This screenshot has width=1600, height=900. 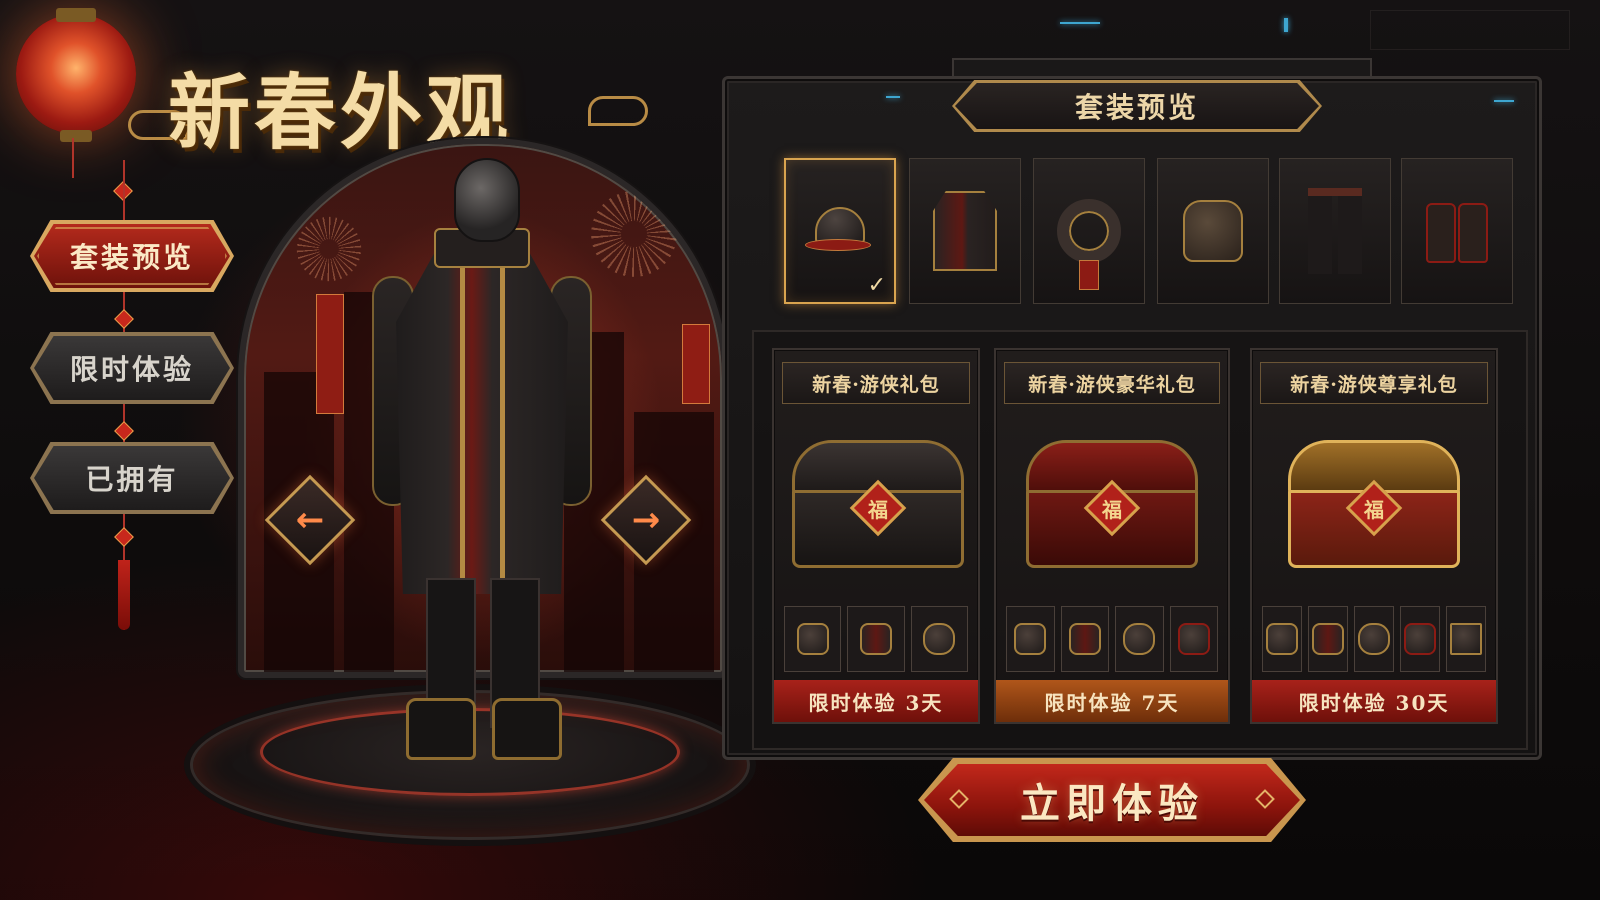 I want to click on menu-item-suit-preview: 套装预览, so click(x=132, y=256).